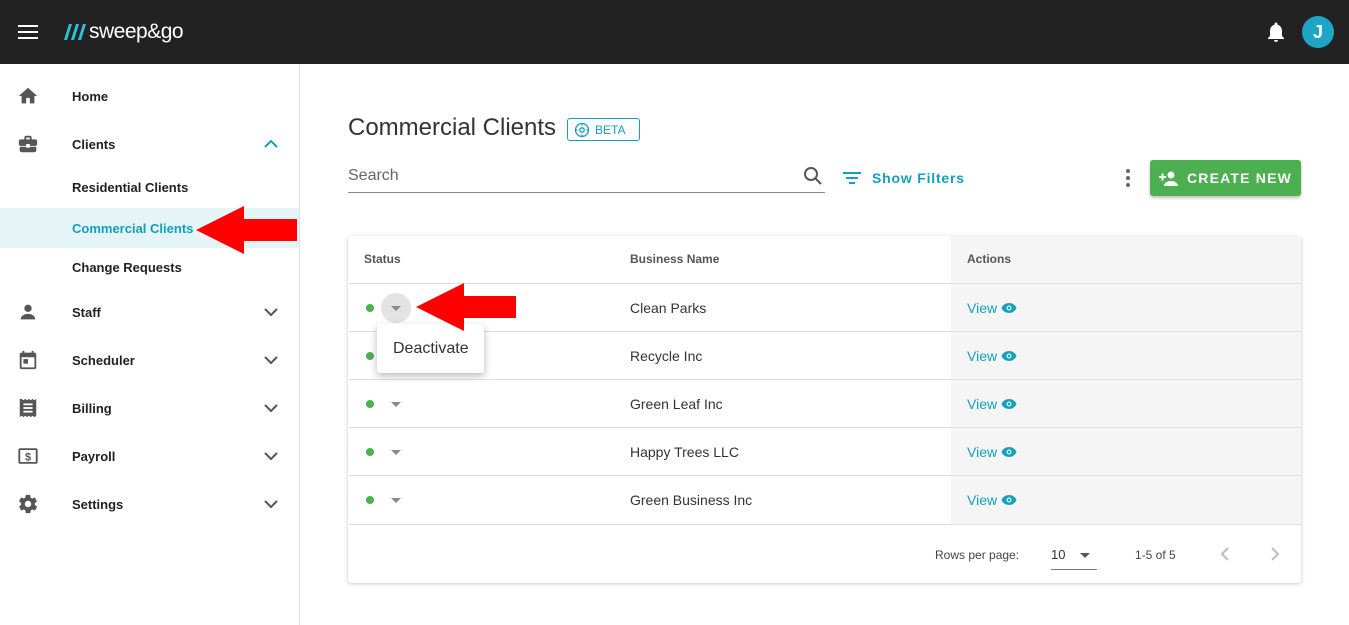 The width and height of the screenshot is (1349, 625). Describe the element at coordinates (1275, 554) in the screenshot. I see `chevron-right-icon` at that location.